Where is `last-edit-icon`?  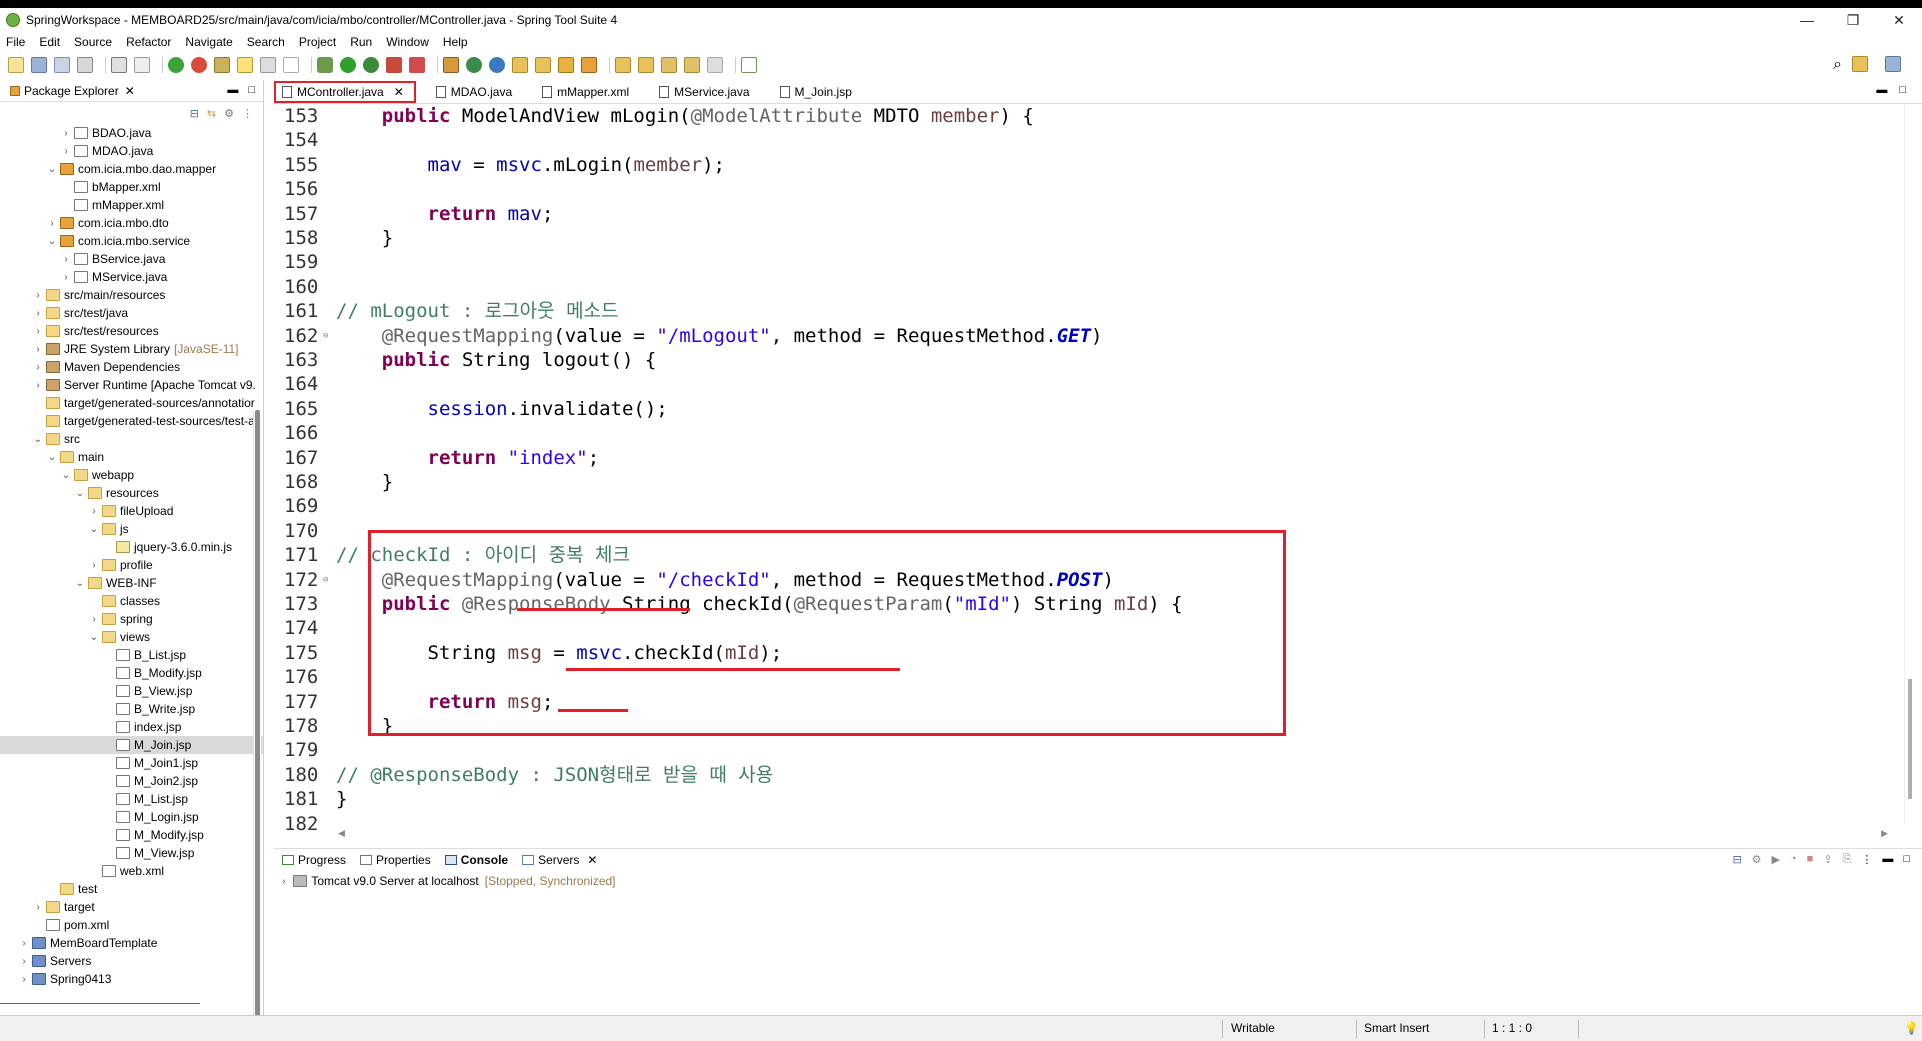
last-edit-icon is located at coordinates (669, 65).